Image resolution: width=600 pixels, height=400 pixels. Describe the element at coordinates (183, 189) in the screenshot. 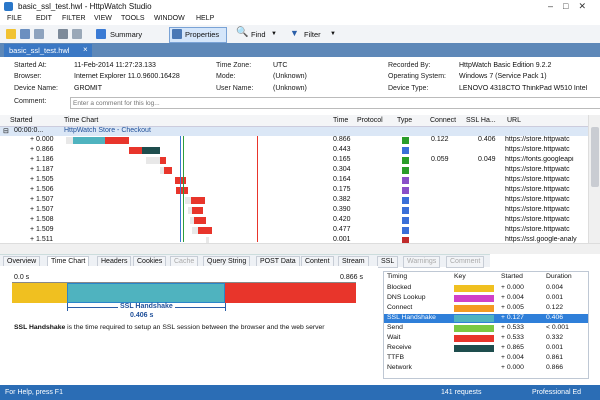

I see `render-start-marker` at that location.